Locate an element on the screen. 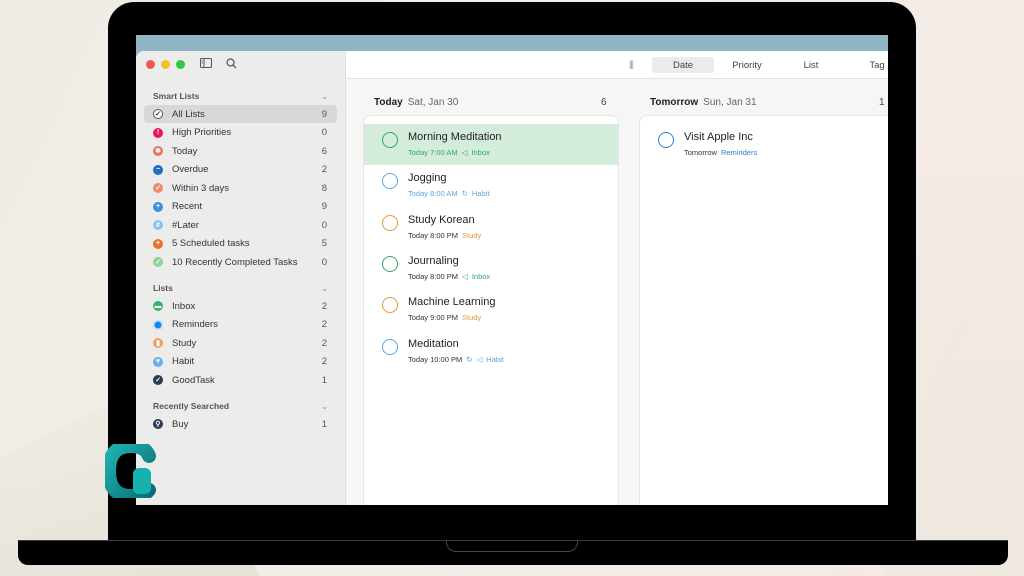  task-due: Today 7:00 AM is located at coordinates (433, 152).